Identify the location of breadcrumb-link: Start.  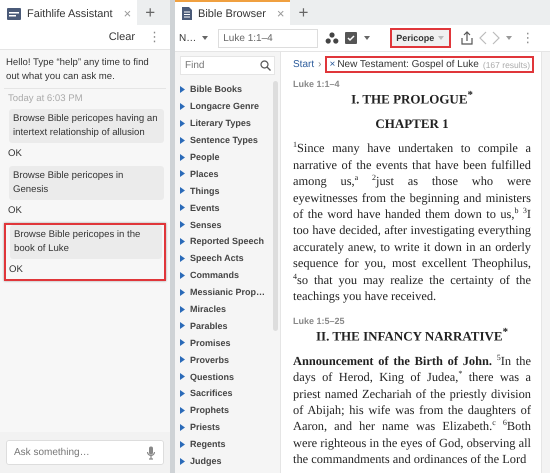
(303, 64).